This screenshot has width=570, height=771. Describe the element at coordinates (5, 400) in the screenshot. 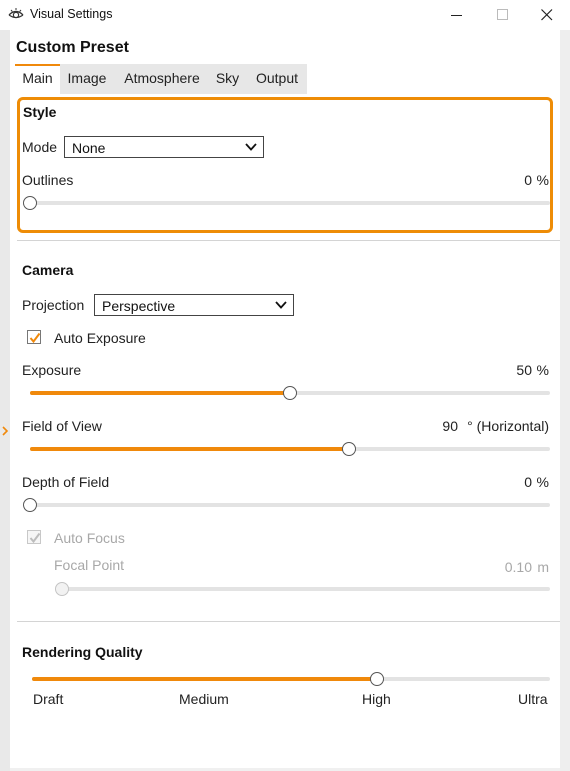

I see `left-rail` at that location.